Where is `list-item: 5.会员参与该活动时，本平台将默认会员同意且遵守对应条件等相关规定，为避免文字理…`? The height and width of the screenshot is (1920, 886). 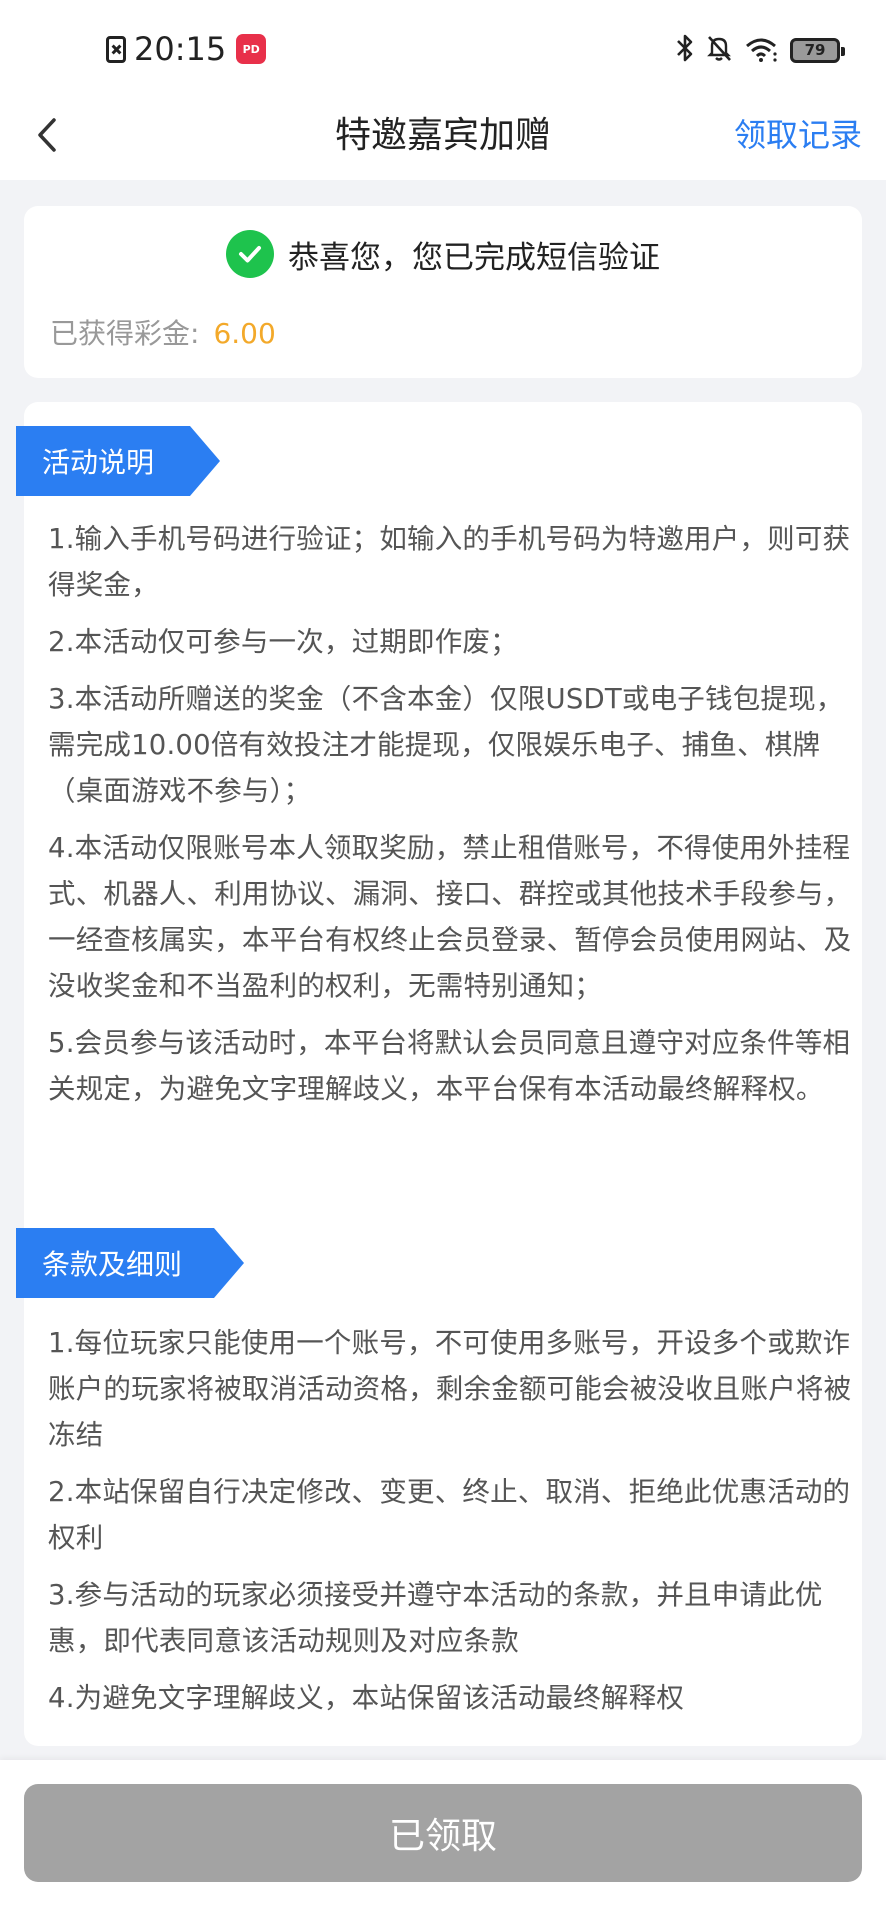
list-item: 5.会员参与该活动时，本平台将默认会员同意且遵守对应条件等相关规定，为避免文字理… is located at coordinates (449, 1066).